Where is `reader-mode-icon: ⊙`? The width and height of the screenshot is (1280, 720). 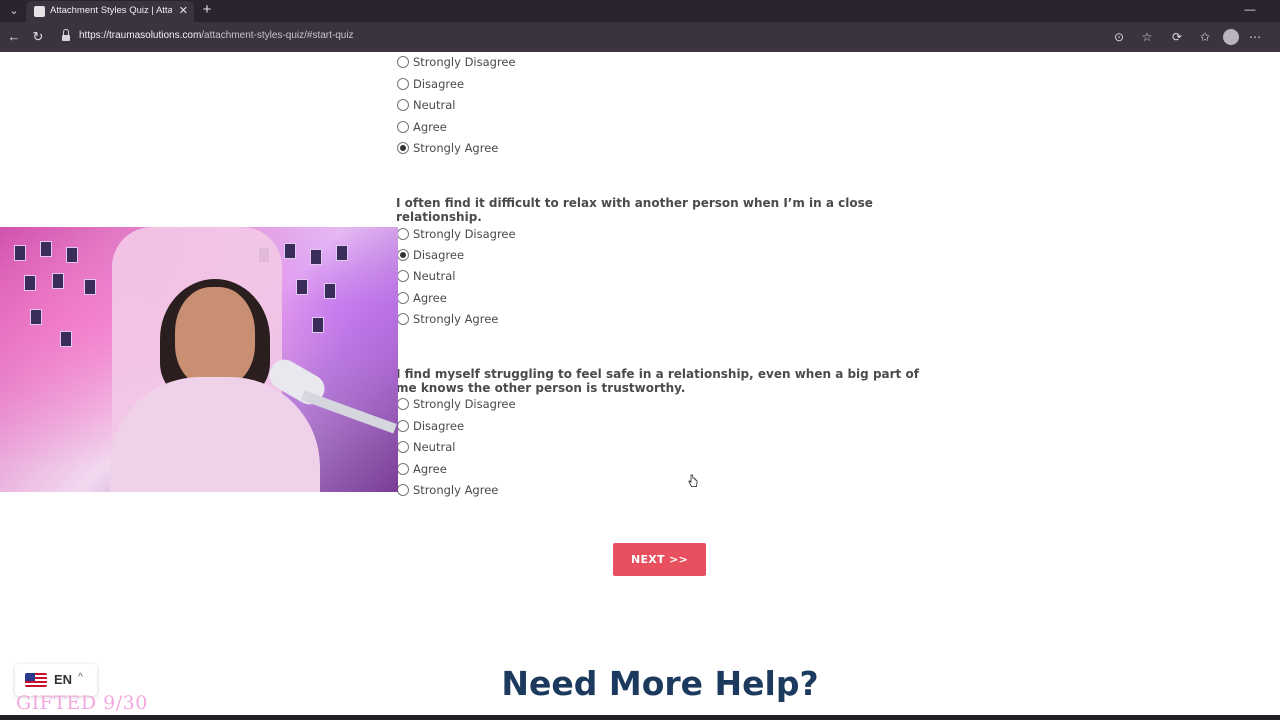 reader-mode-icon: ⊙ is located at coordinates (1119, 37).